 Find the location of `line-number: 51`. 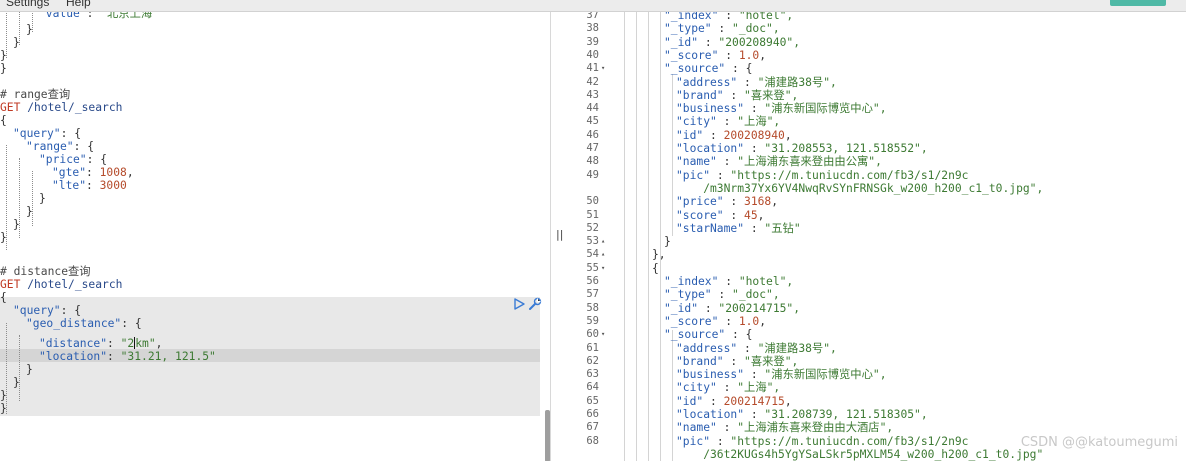

line-number: 51 is located at coordinates (592, 214).